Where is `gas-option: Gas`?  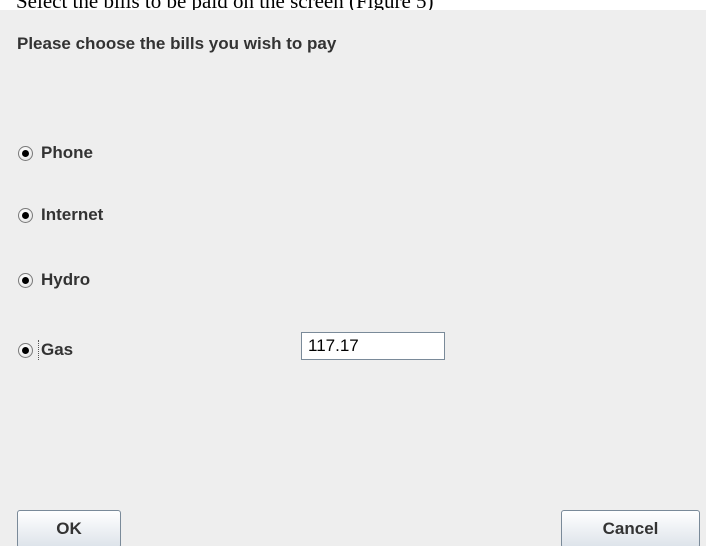
gas-option: Gas is located at coordinates (45, 350).